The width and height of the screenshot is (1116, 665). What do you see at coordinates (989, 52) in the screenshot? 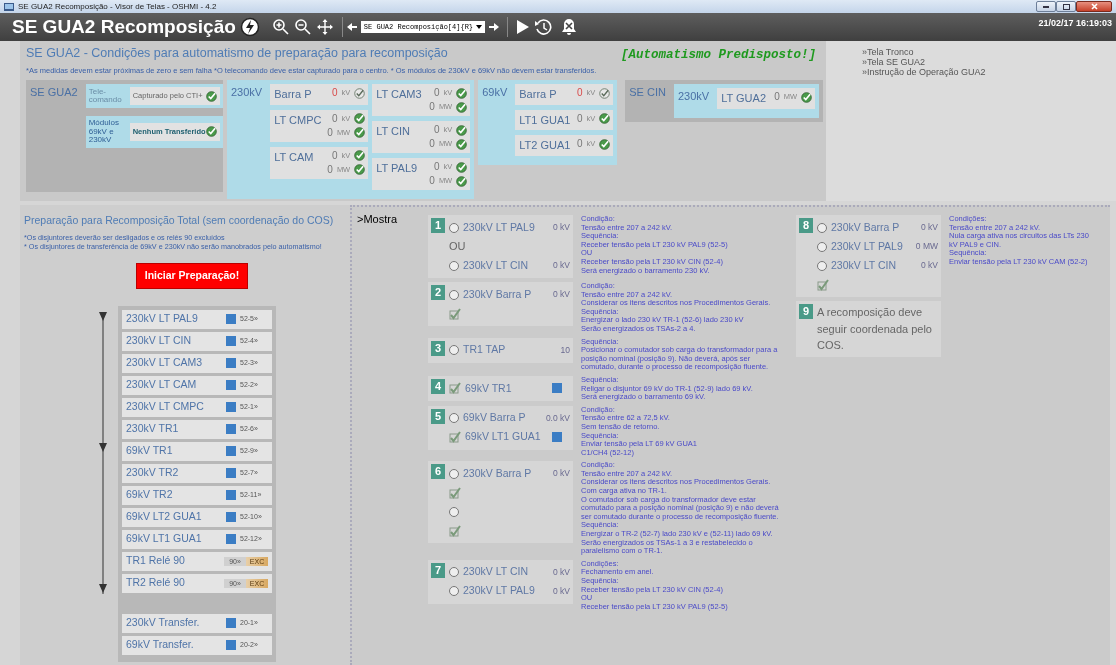
I see `screen-link: »Tela Tronco` at bounding box center [989, 52].